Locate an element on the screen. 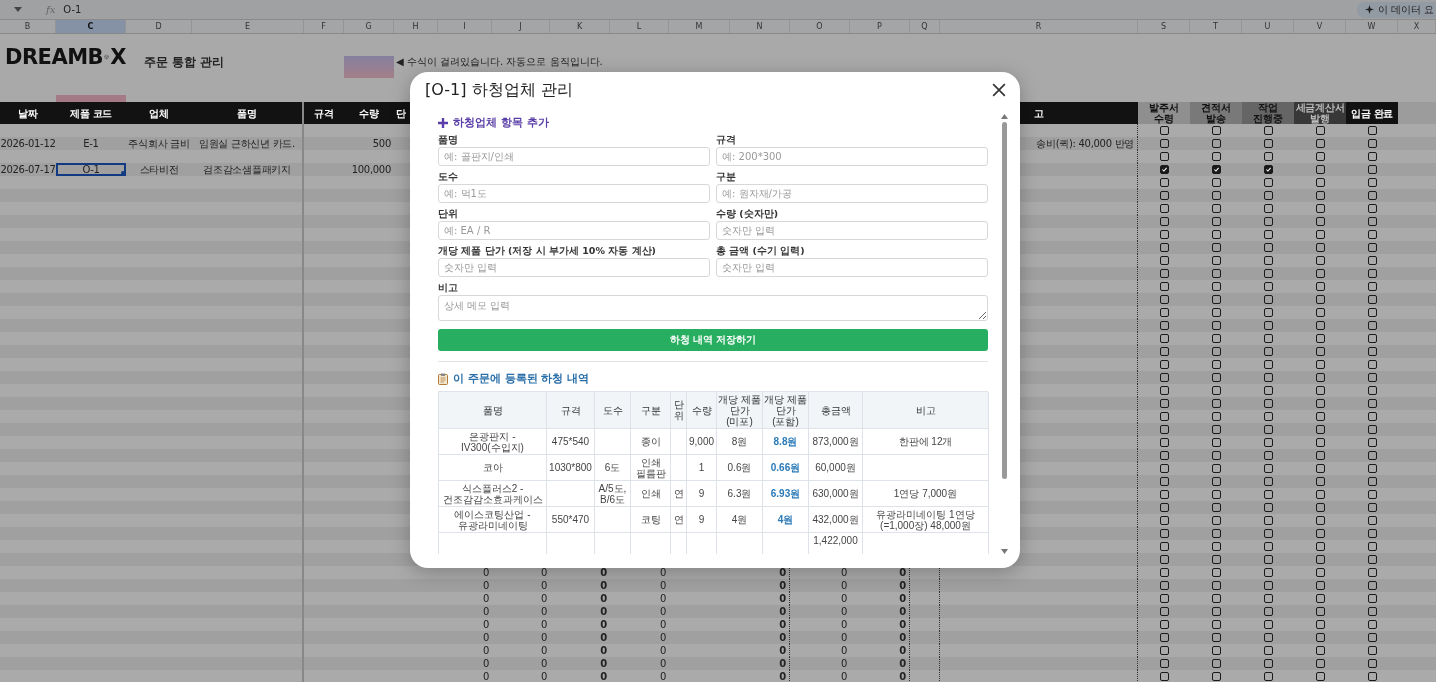 The width and height of the screenshot is (1436, 682). column-letter: L is located at coordinates (639, 26).